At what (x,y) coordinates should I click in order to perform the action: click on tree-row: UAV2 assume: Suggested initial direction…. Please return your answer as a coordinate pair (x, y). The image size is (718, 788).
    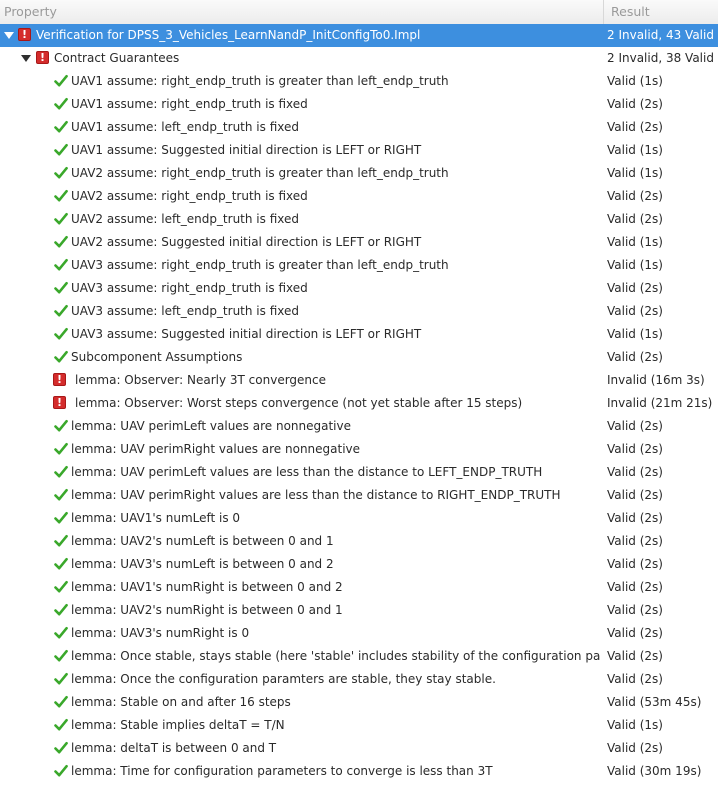
    Looking at the image, I should click on (359, 242).